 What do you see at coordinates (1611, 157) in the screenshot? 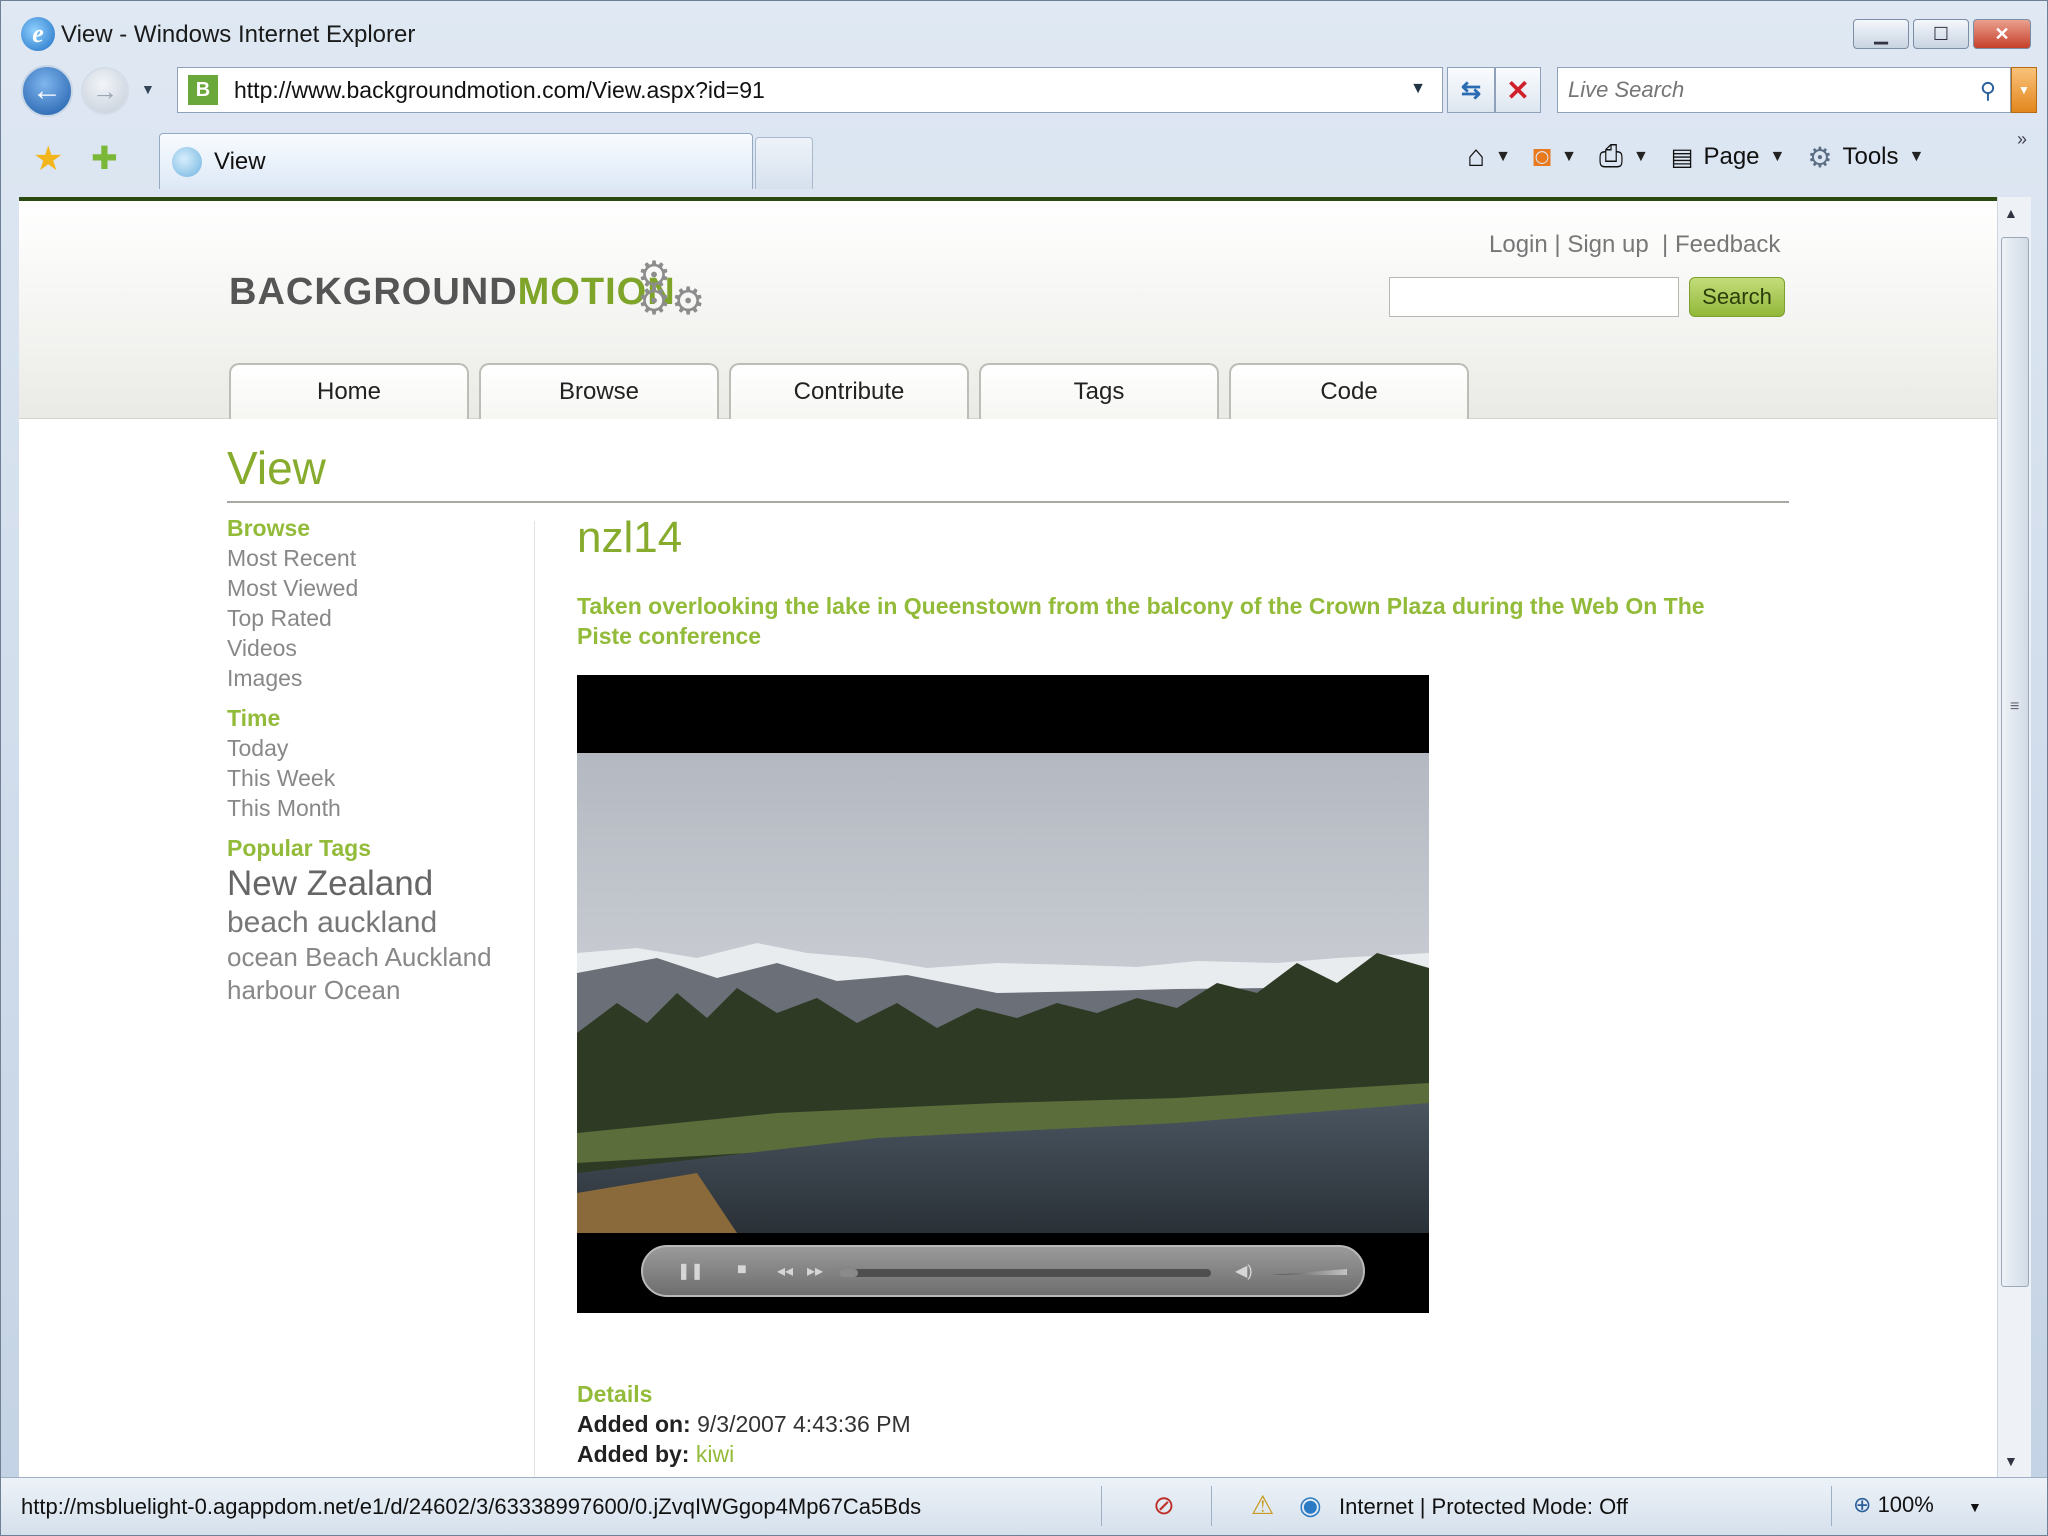
I see `print-icon: ⎙` at bounding box center [1611, 157].